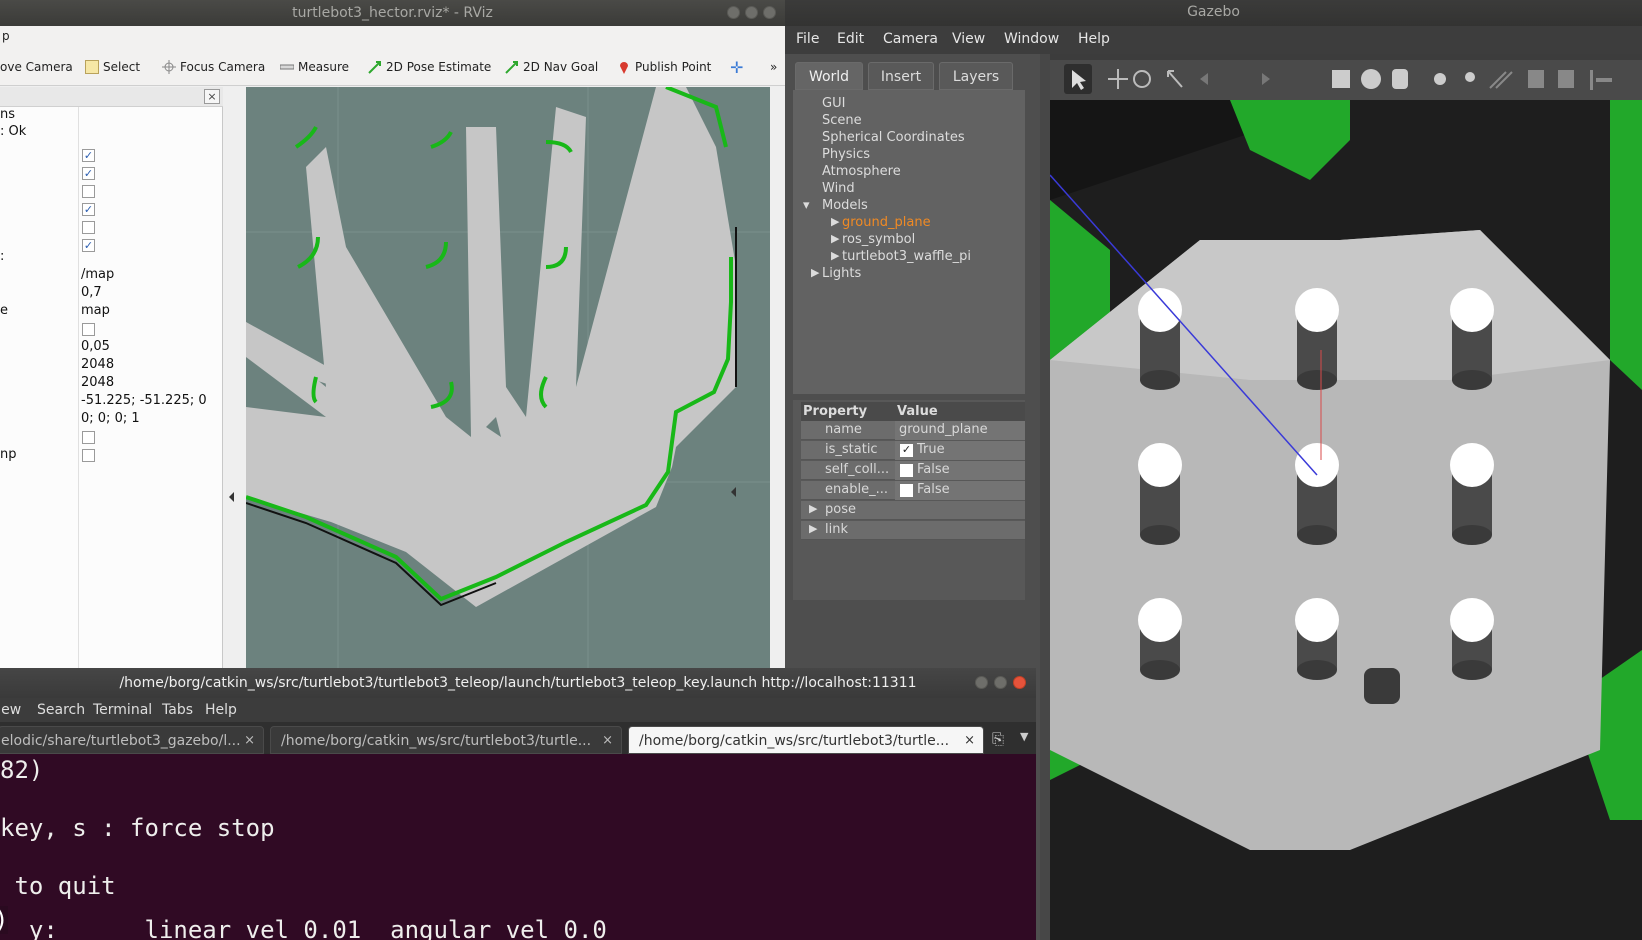 Image resolution: width=1642 pixels, height=940 pixels. What do you see at coordinates (829, 76) in the screenshot?
I see `tab-world: World` at bounding box center [829, 76].